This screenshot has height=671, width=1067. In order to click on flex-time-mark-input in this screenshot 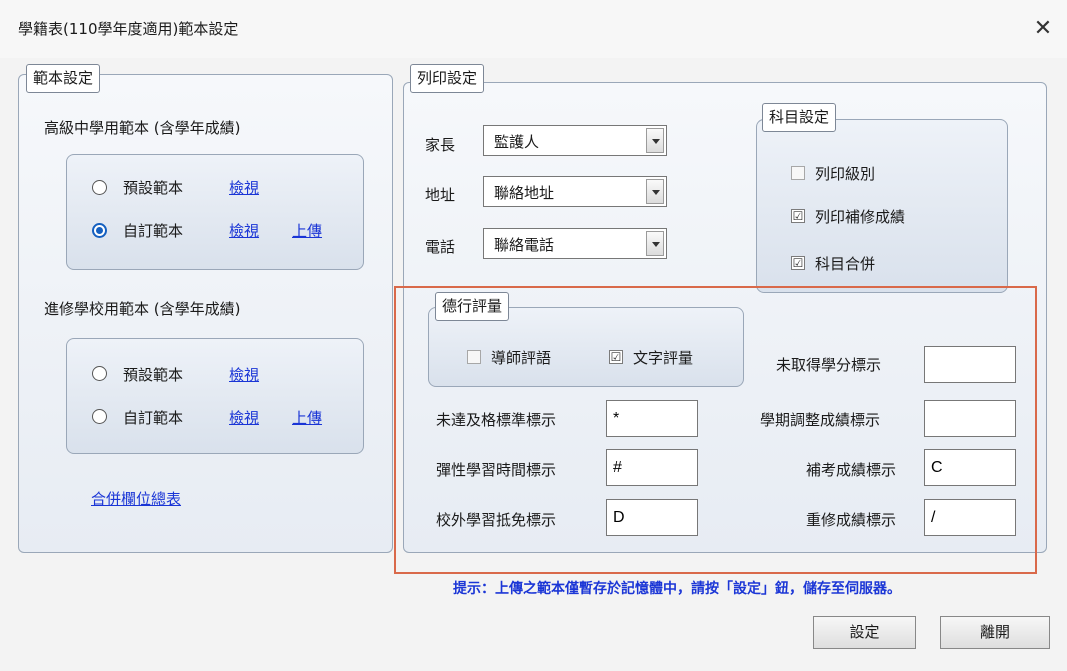, I will do `click(652, 467)`.